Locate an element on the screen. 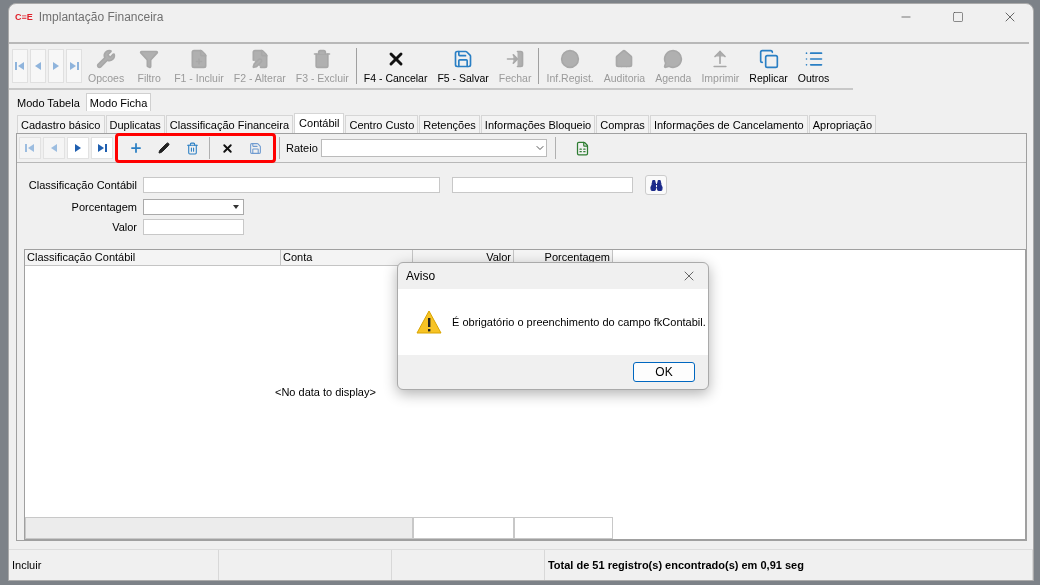  wrench-icon is located at coordinates (106, 59).